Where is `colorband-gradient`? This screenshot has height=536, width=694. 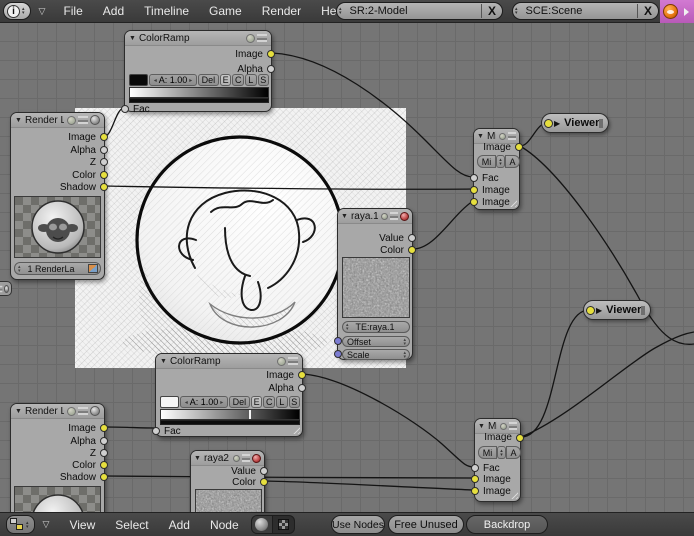 colorband-gradient is located at coordinates (230, 414).